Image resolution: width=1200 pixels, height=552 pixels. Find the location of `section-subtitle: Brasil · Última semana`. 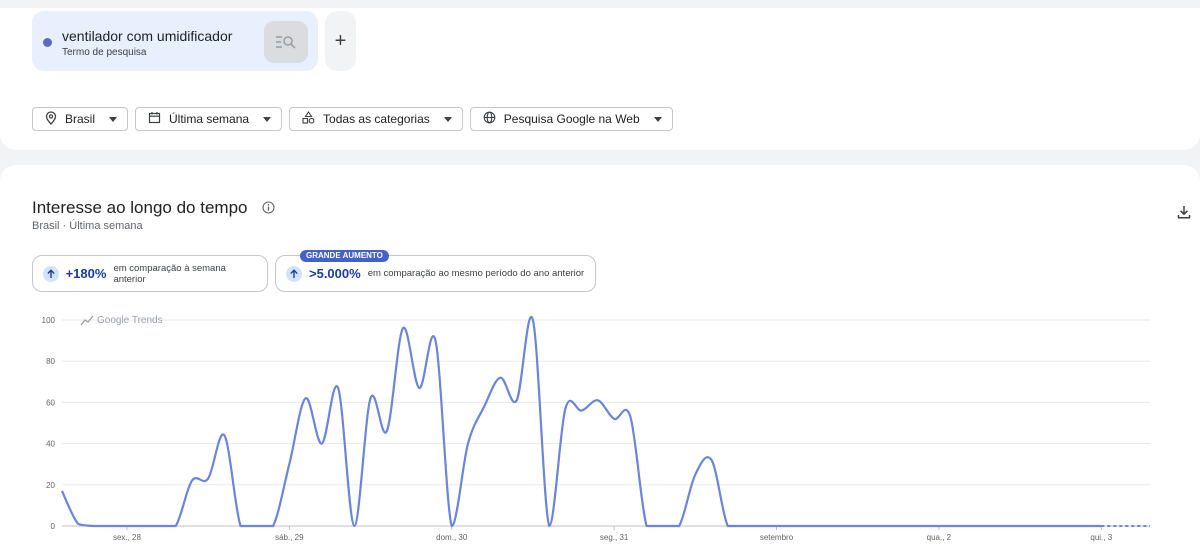

section-subtitle: Brasil · Última semana is located at coordinates (87, 226).